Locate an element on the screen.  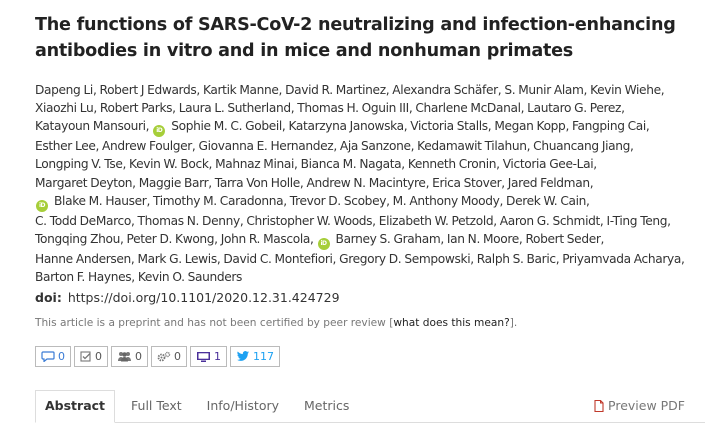
twitter-badge: 117 is located at coordinates (255, 357).